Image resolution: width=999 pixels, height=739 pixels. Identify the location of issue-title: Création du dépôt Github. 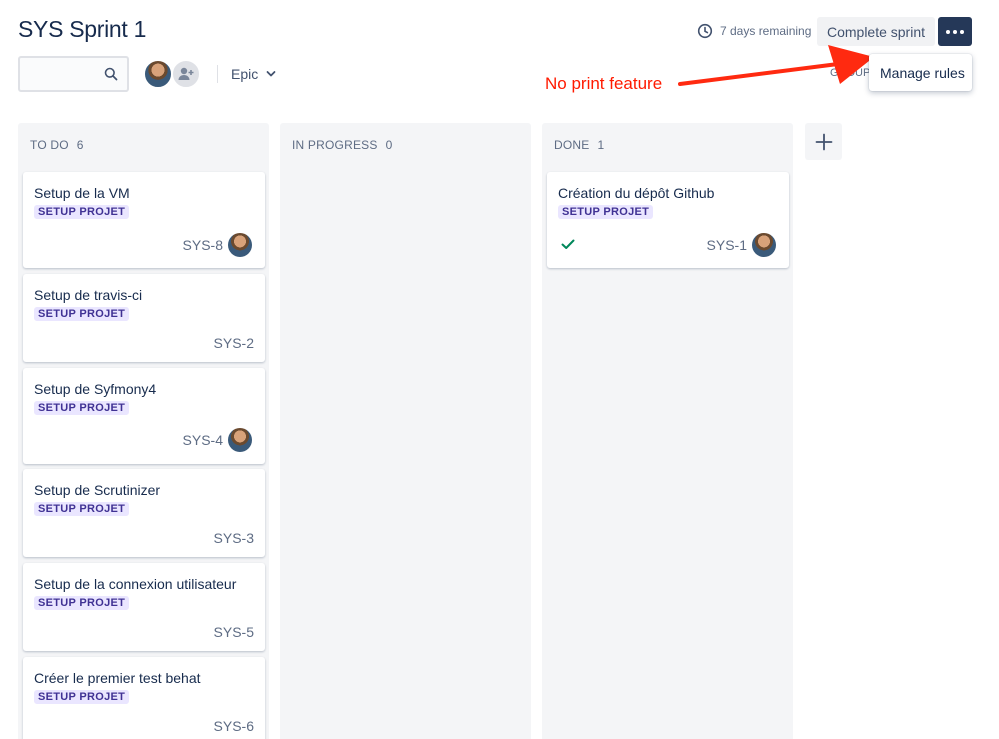
(636, 193).